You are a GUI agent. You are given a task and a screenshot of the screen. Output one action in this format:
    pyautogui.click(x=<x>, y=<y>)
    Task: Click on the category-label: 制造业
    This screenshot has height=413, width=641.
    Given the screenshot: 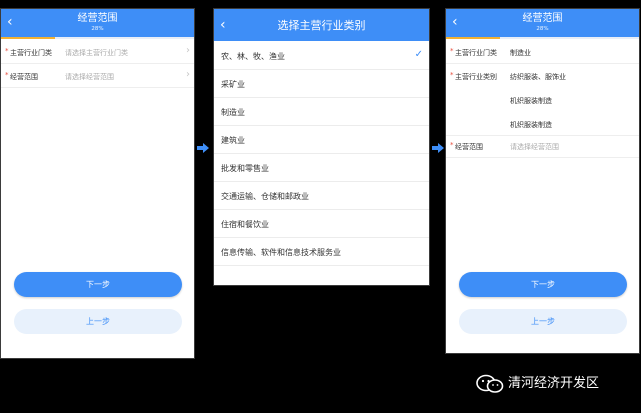 What is the action you would take?
    pyautogui.click(x=233, y=112)
    